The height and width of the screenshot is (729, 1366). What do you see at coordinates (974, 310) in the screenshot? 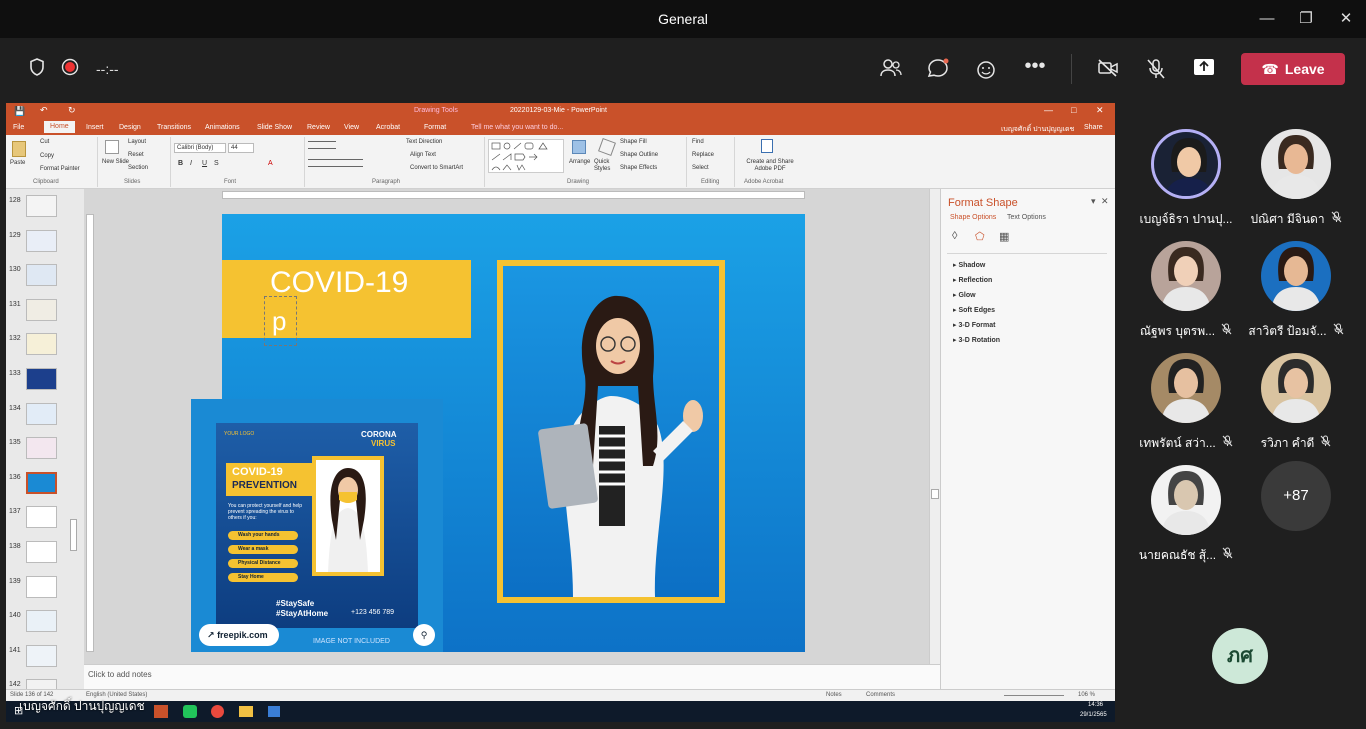
I see `format-section-soft-edges: ▸ Soft Edges` at bounding box center [974, 310].